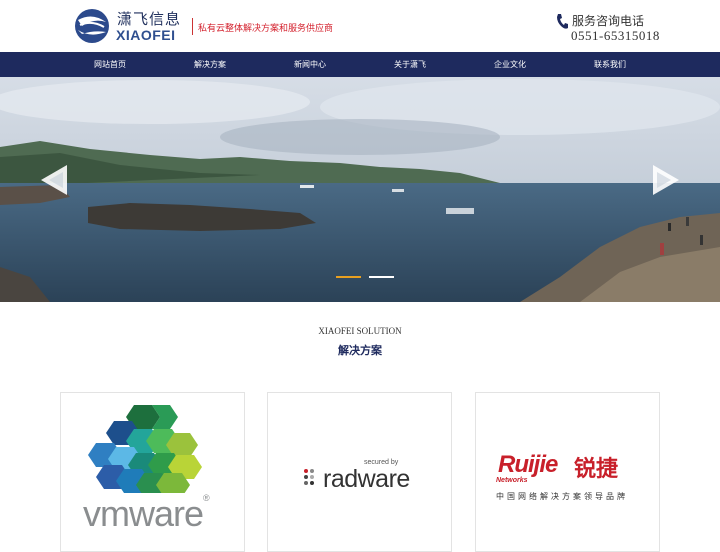 The height and width of the screenshot is (552, 720). What do you see at coordinates (366, 479) in the screenshot?
I see `radware-wordmark: radware` at bounding box center [366, 479].